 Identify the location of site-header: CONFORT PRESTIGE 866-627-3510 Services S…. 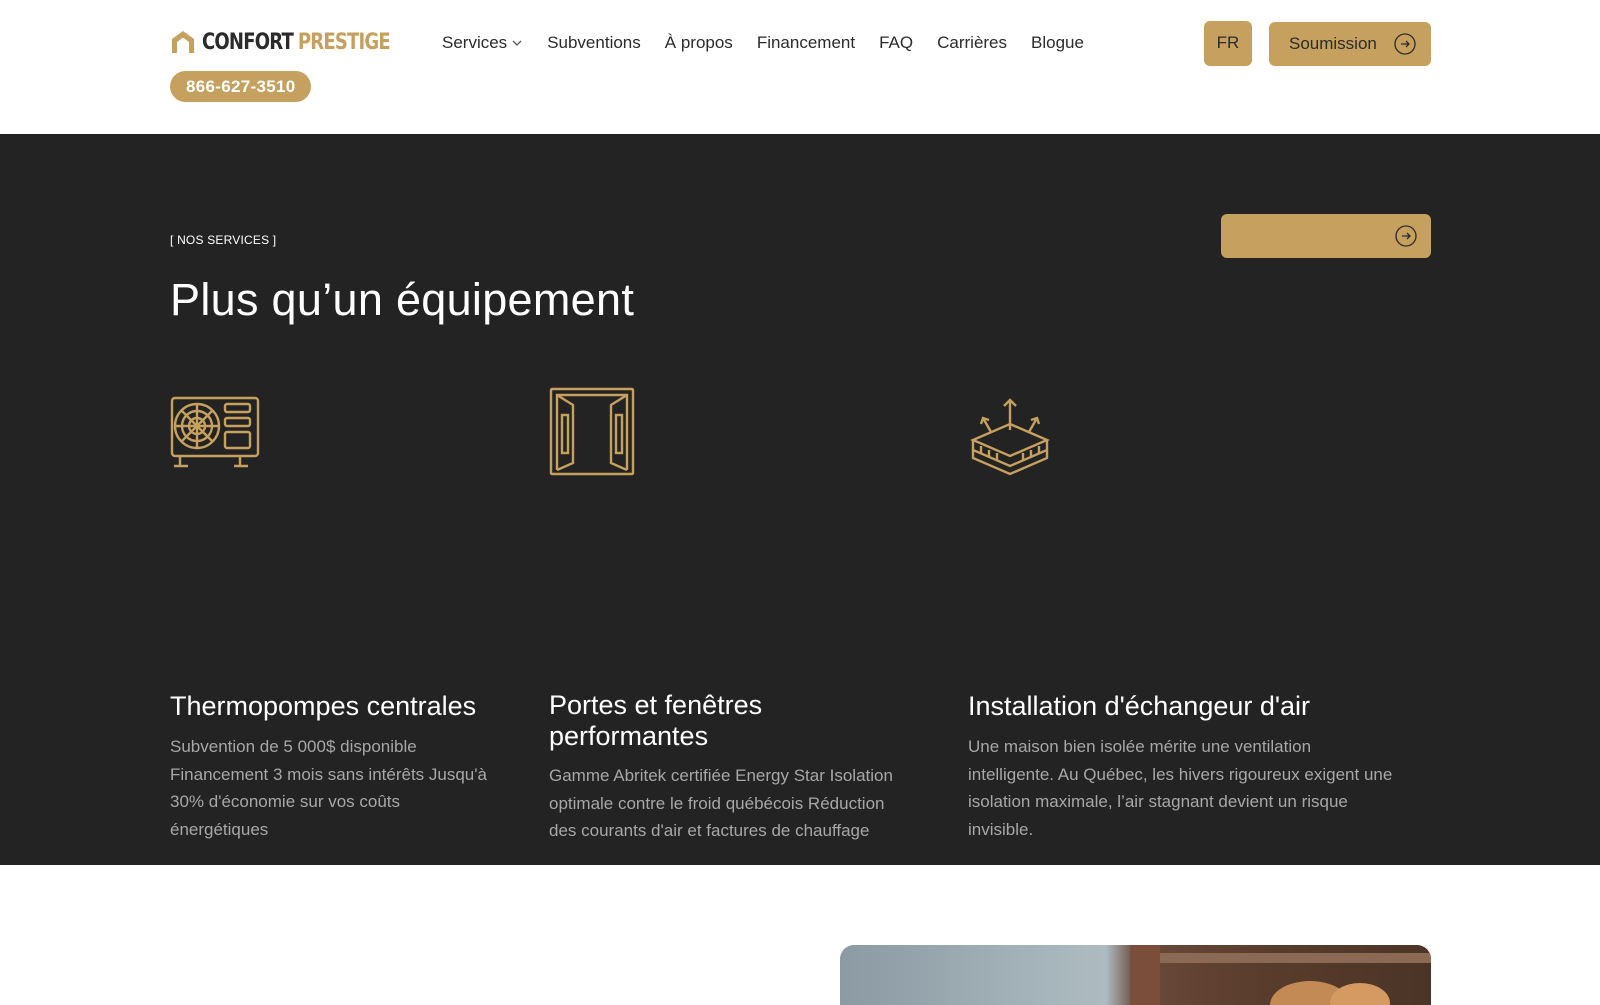
(800, 67).